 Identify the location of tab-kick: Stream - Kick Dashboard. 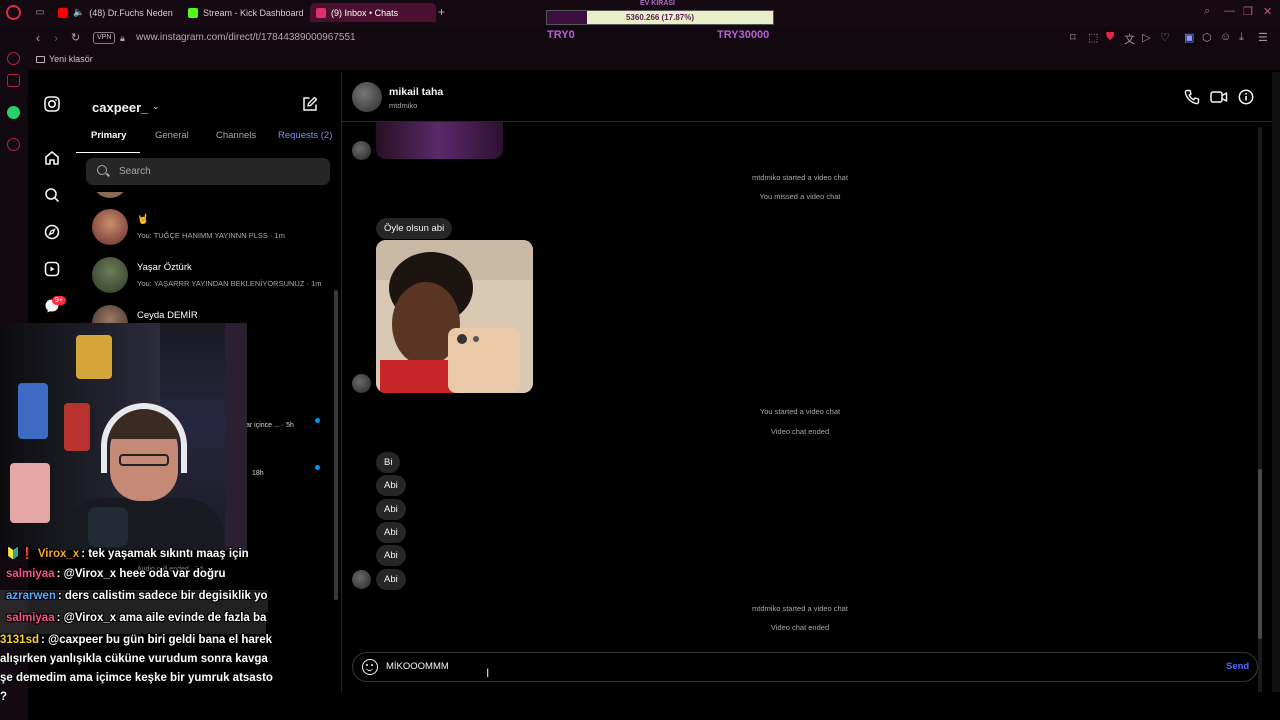
(244, 12).